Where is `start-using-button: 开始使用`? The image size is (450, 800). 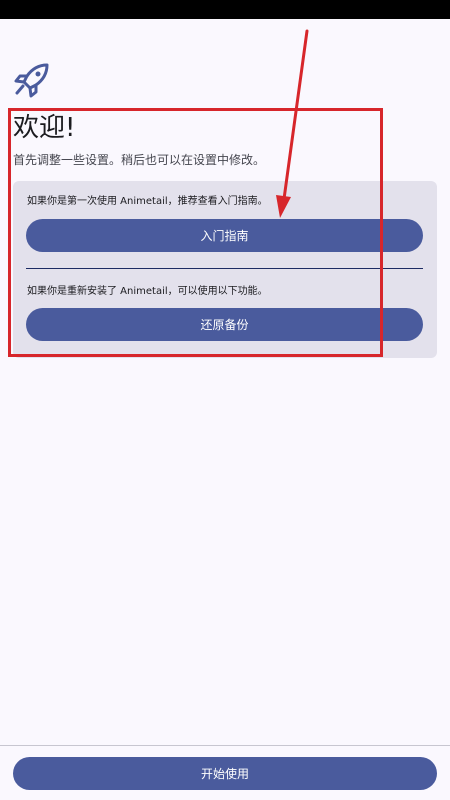
start-using-button: 开始使用 is located at coordinates (225, 773).